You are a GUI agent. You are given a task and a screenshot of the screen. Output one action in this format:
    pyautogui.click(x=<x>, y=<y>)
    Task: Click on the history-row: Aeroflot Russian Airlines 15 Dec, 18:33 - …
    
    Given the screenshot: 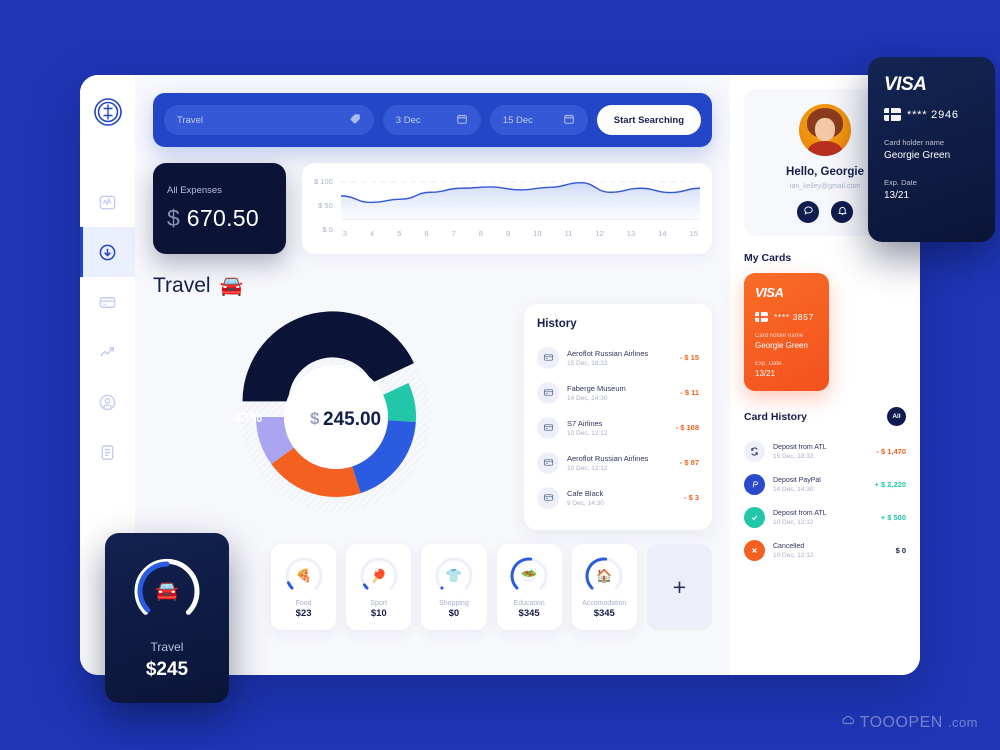 What is the action you would take?
    pyautogui.click(x=618, y=357)
    